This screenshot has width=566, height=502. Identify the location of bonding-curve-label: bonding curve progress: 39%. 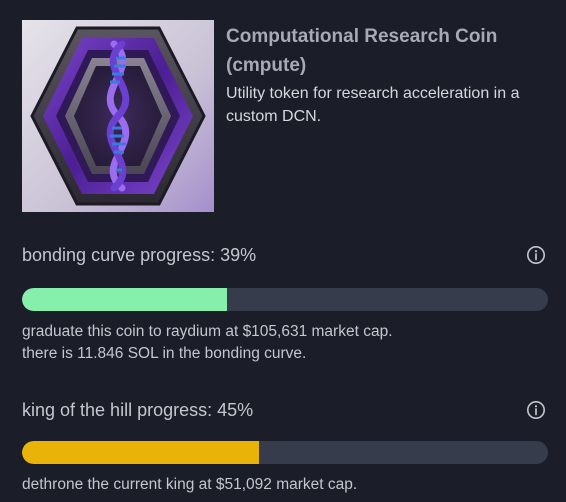
(139, 254).